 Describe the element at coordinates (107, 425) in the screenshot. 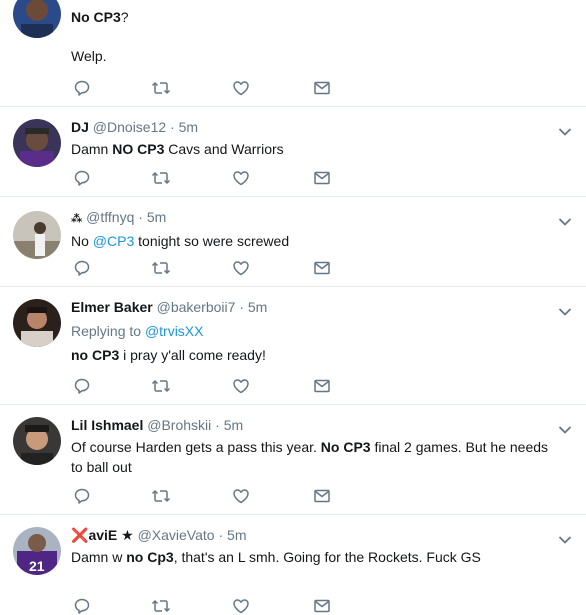

I see `display-name: Lil Ishmael` at that location.